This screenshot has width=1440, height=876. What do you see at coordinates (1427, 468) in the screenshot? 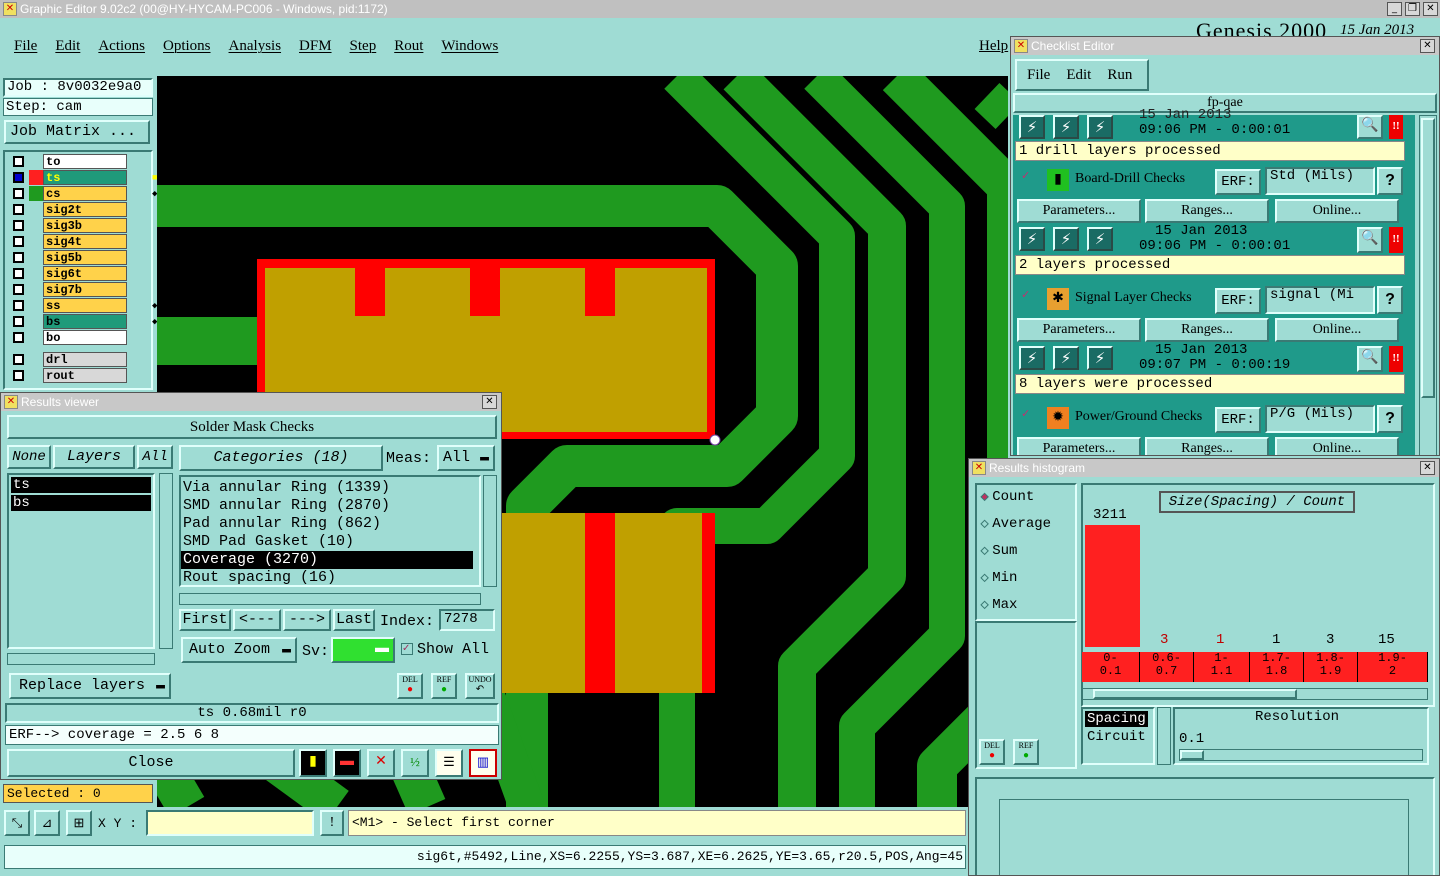
I see `histogram-close-icon: ✕` at bounding box center [1427, 468].